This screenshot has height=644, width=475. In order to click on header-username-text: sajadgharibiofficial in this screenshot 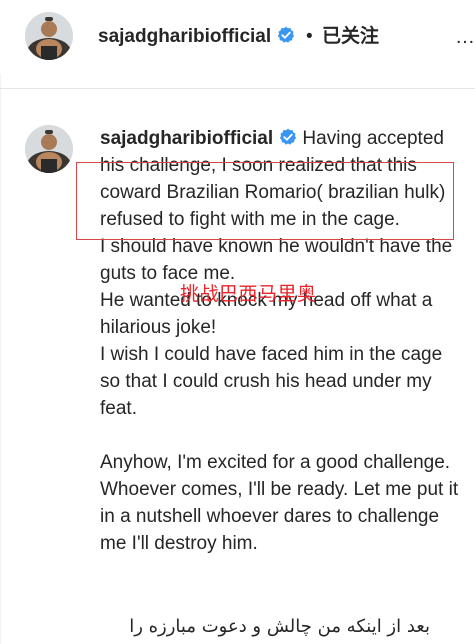, I will do `click(184, 36)`.